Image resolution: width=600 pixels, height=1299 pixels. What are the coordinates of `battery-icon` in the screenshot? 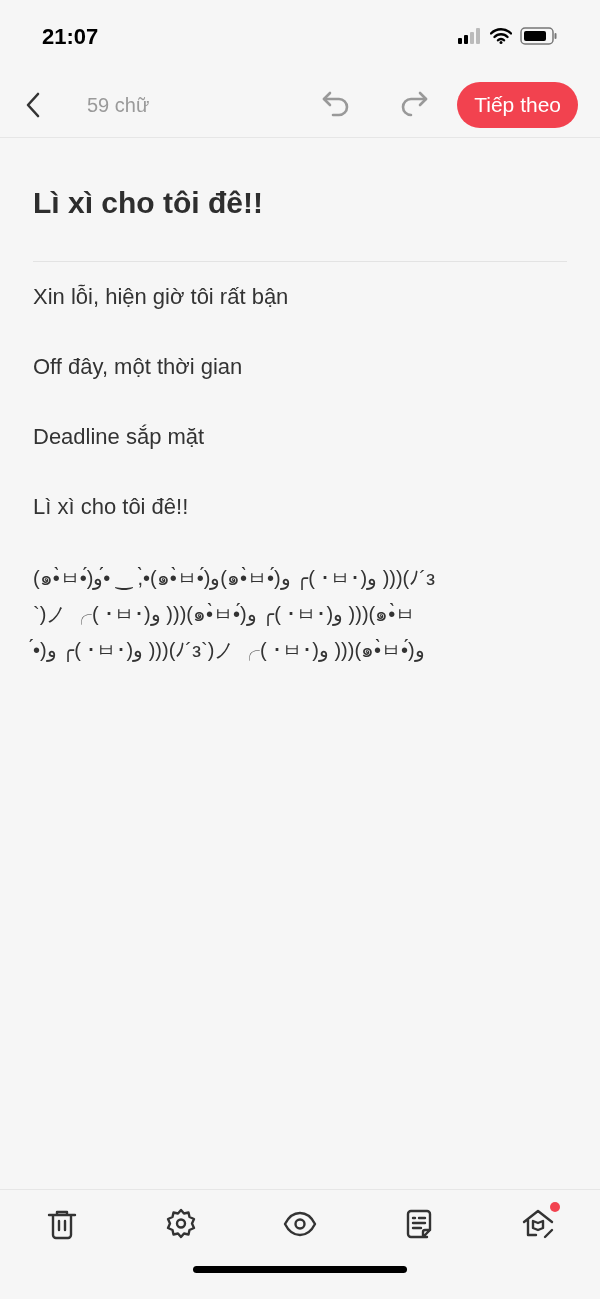 It's located at (539, 36).